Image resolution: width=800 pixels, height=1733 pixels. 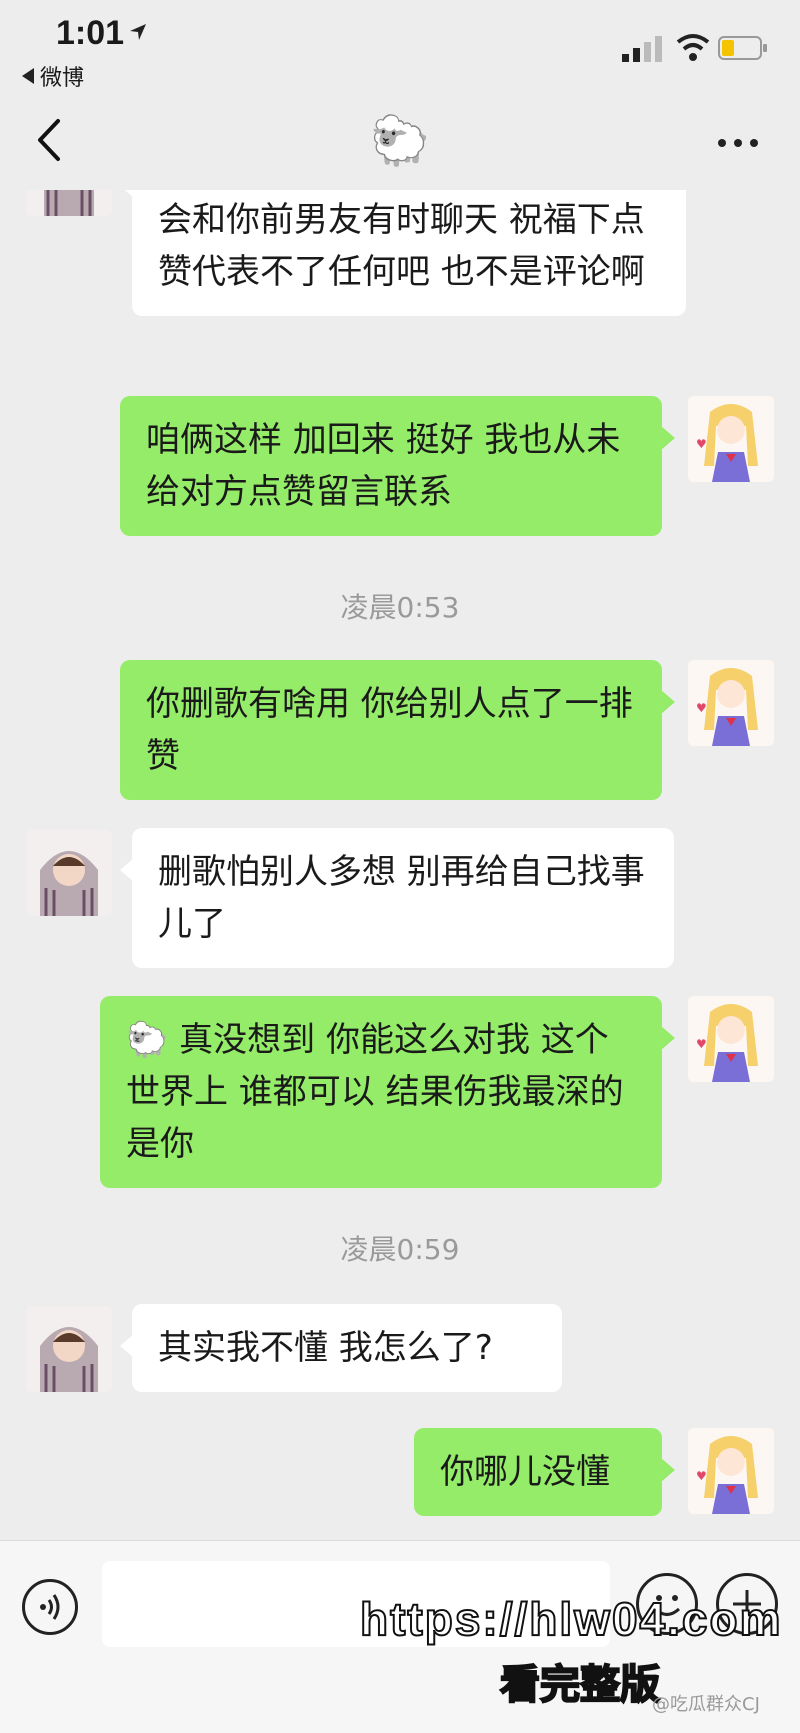 I want to click on message-bubble-received: 其实我不懂 我怎么了?, so click(x=341, y=1348).